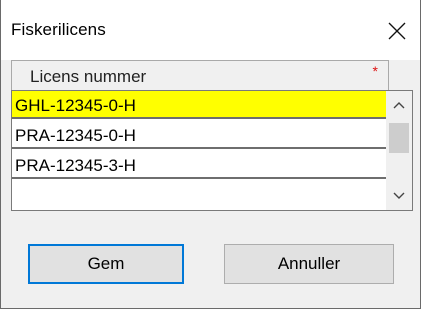  What do you see at coordinates (199, 105) in the screenshot?
I see `list-item: GHL-12345-0-H` at bounding box center [199, 105].